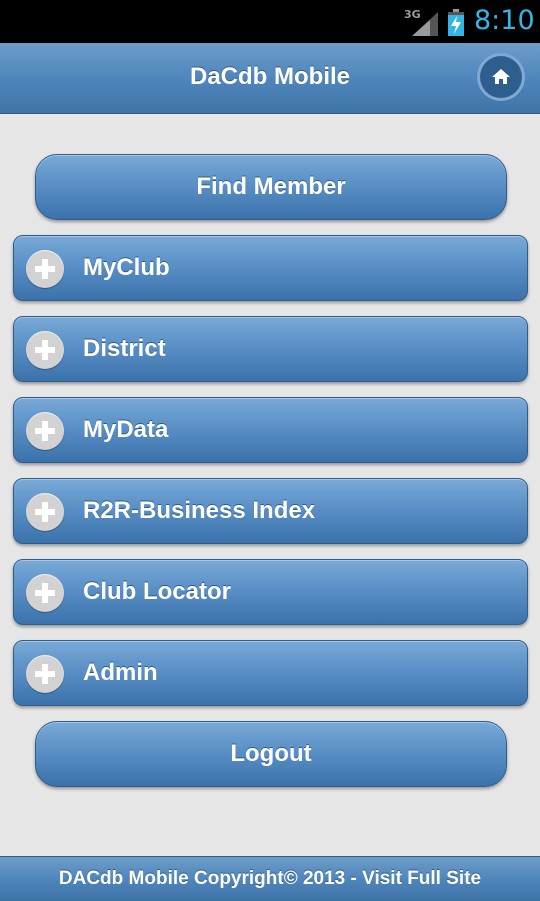 The height and width of the screenshot is (901, 540). I want to click on logout-label: Logout, so click(271, 753).